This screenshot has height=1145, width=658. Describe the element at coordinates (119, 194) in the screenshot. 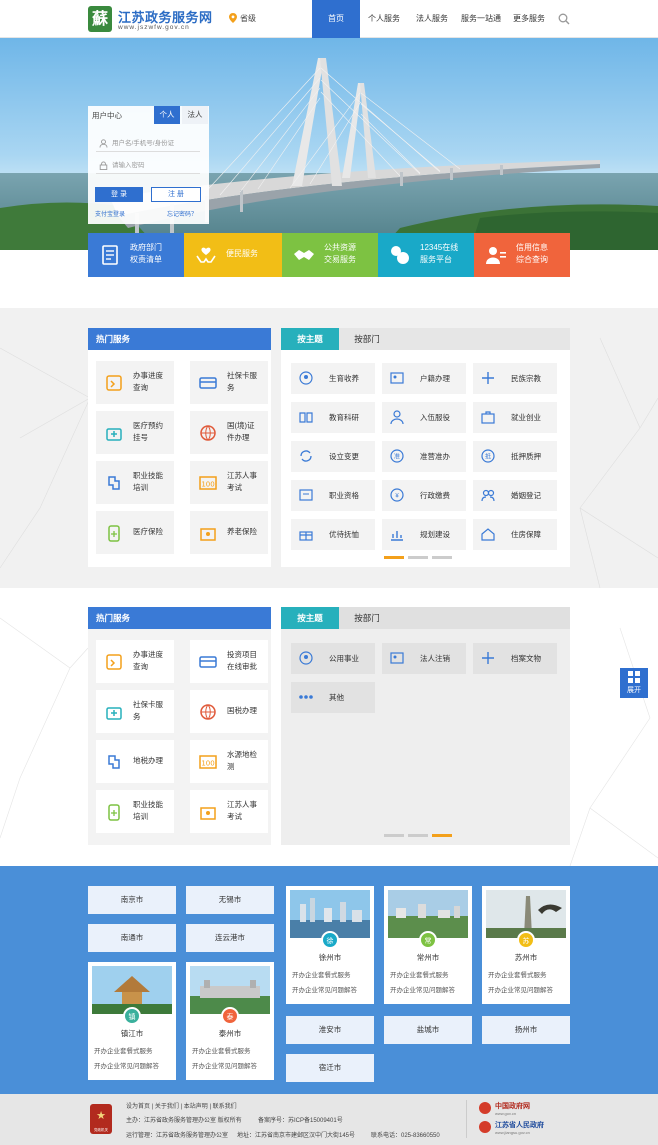

I see `login-button: 登 录` at that location.